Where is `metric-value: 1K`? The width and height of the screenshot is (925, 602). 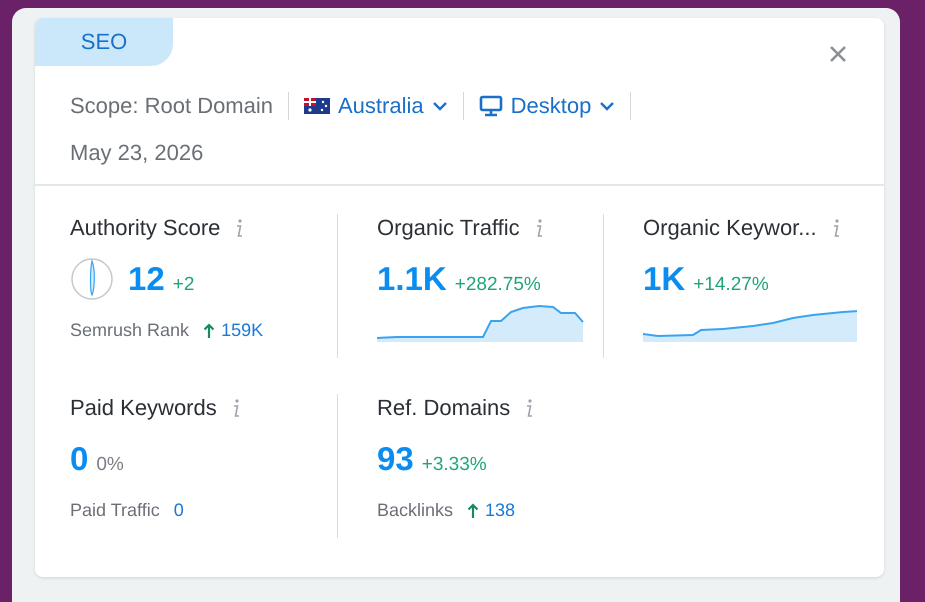 metric-value: 1K is located at coordinates (664, 279).